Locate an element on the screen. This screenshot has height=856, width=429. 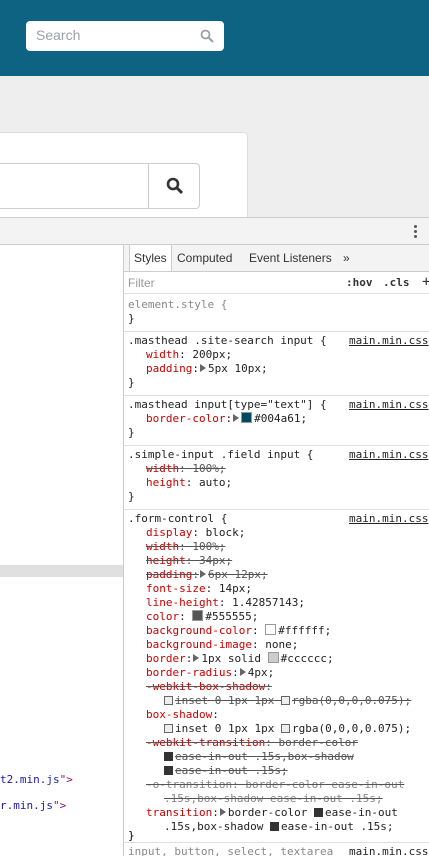
main-search-field is located at coordinates (100, 186).